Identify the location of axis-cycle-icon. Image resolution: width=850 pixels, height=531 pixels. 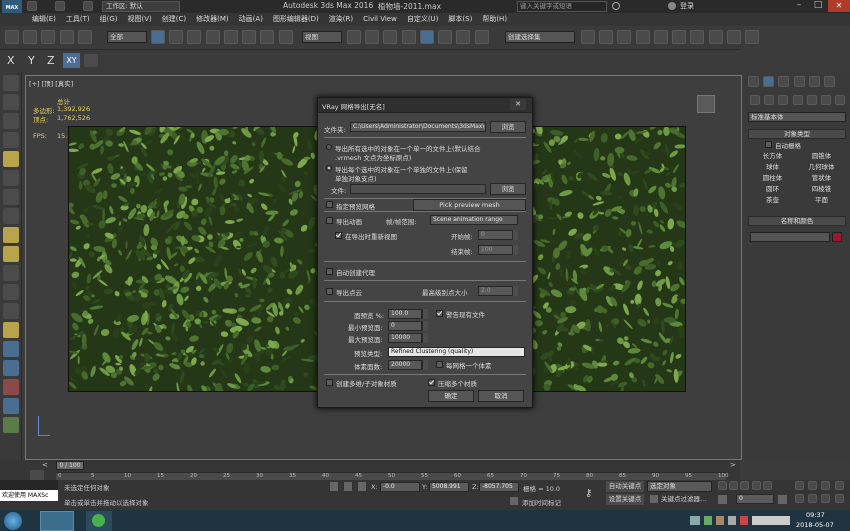
(91, 60).